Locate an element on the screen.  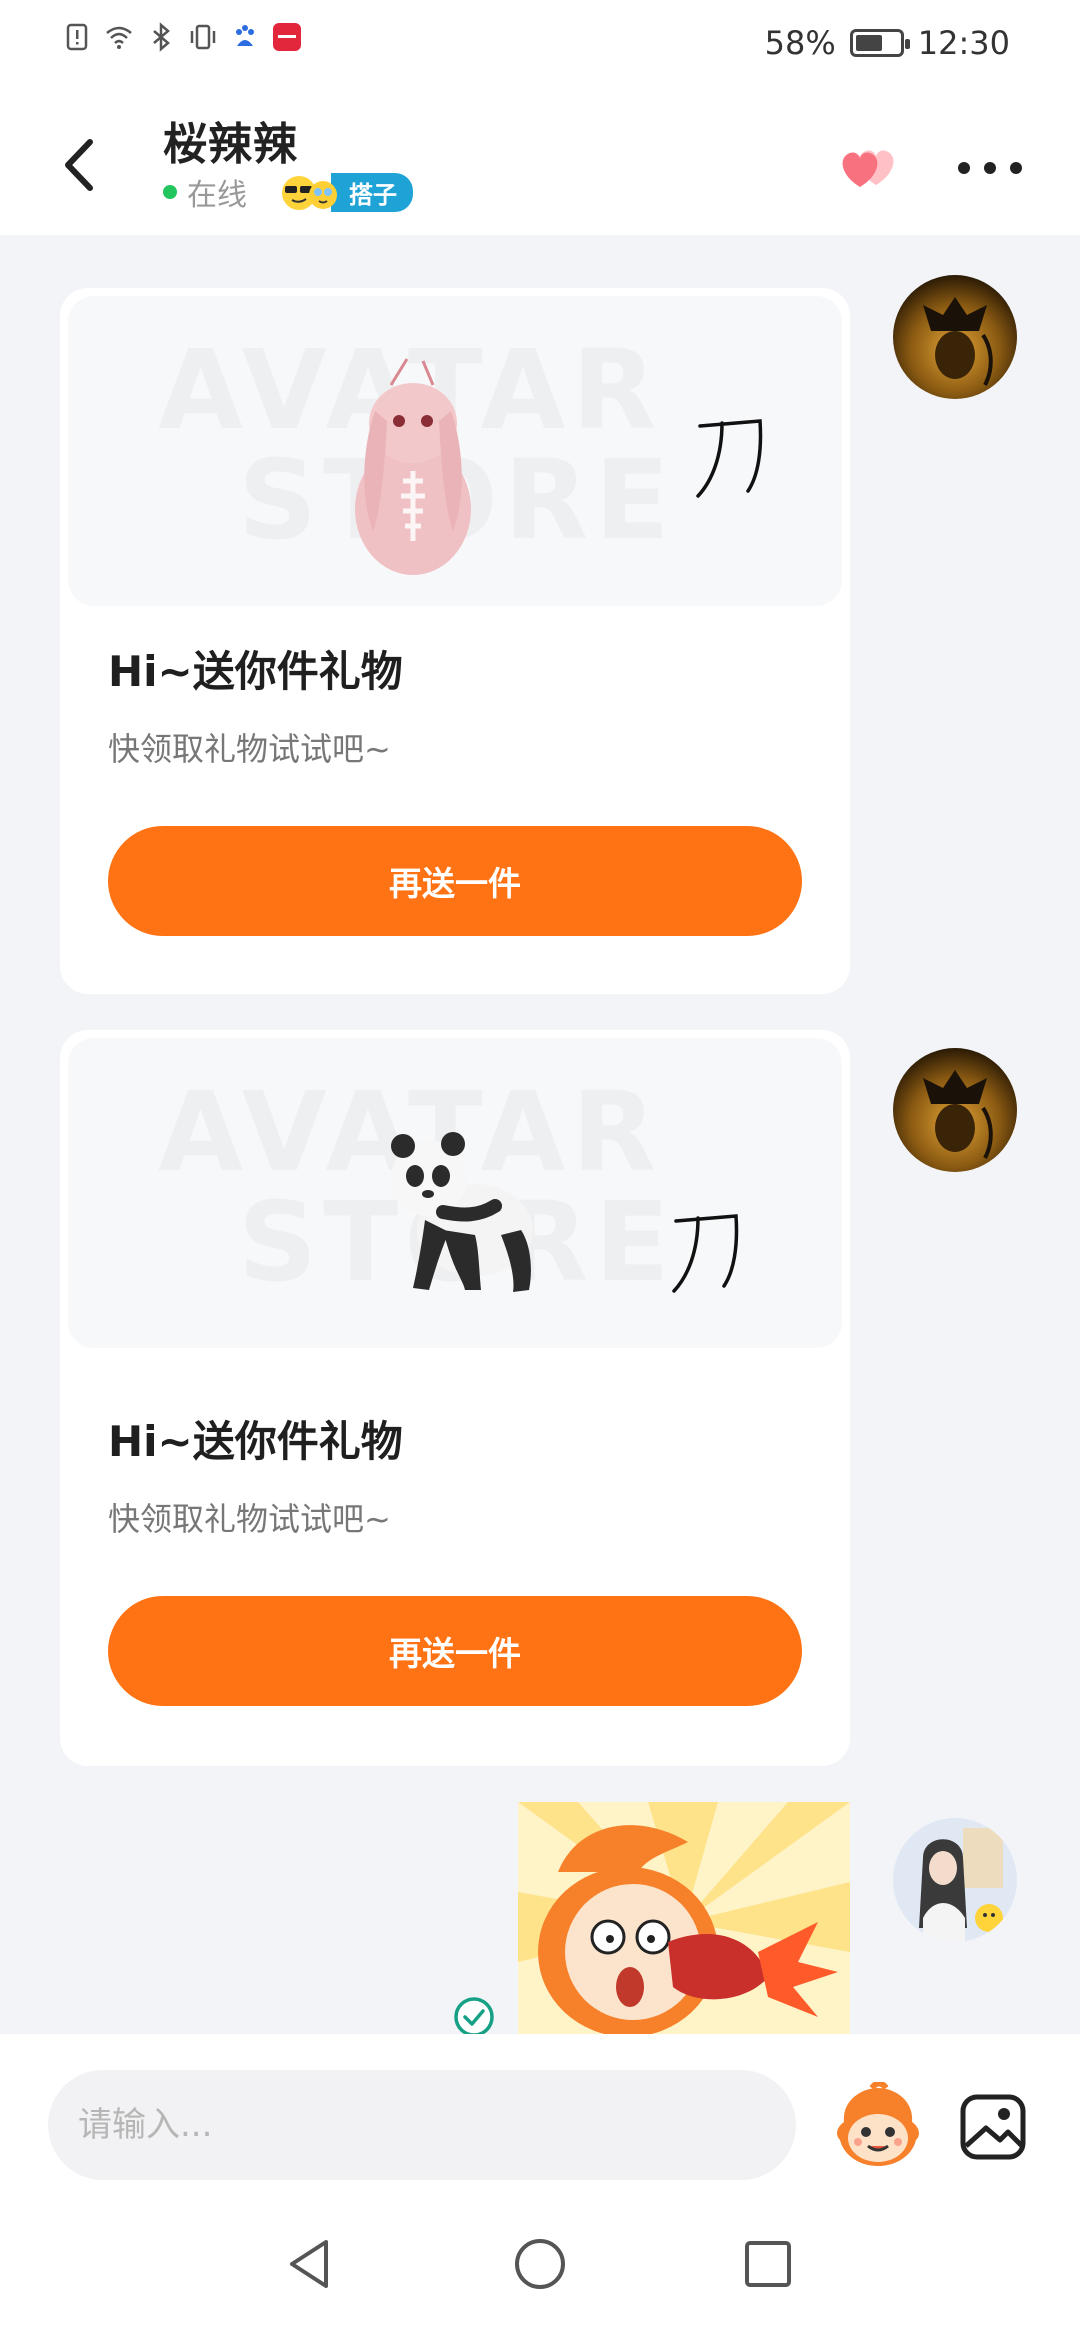
image-icon is located at coordinates (993, 2127).